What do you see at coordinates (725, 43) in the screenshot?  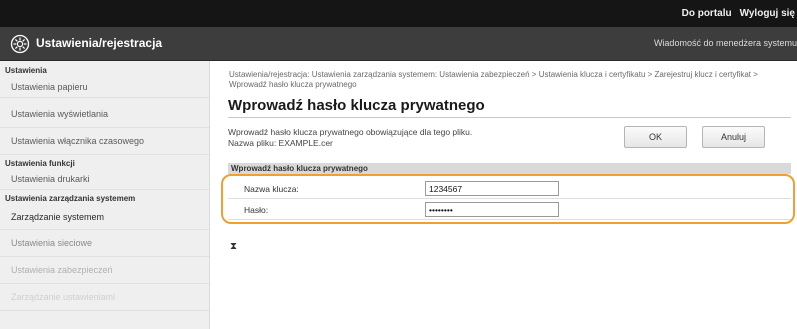 I see `admin-message-link: Wiadomość do menedżera systemu` at bounding box center [725, 43].